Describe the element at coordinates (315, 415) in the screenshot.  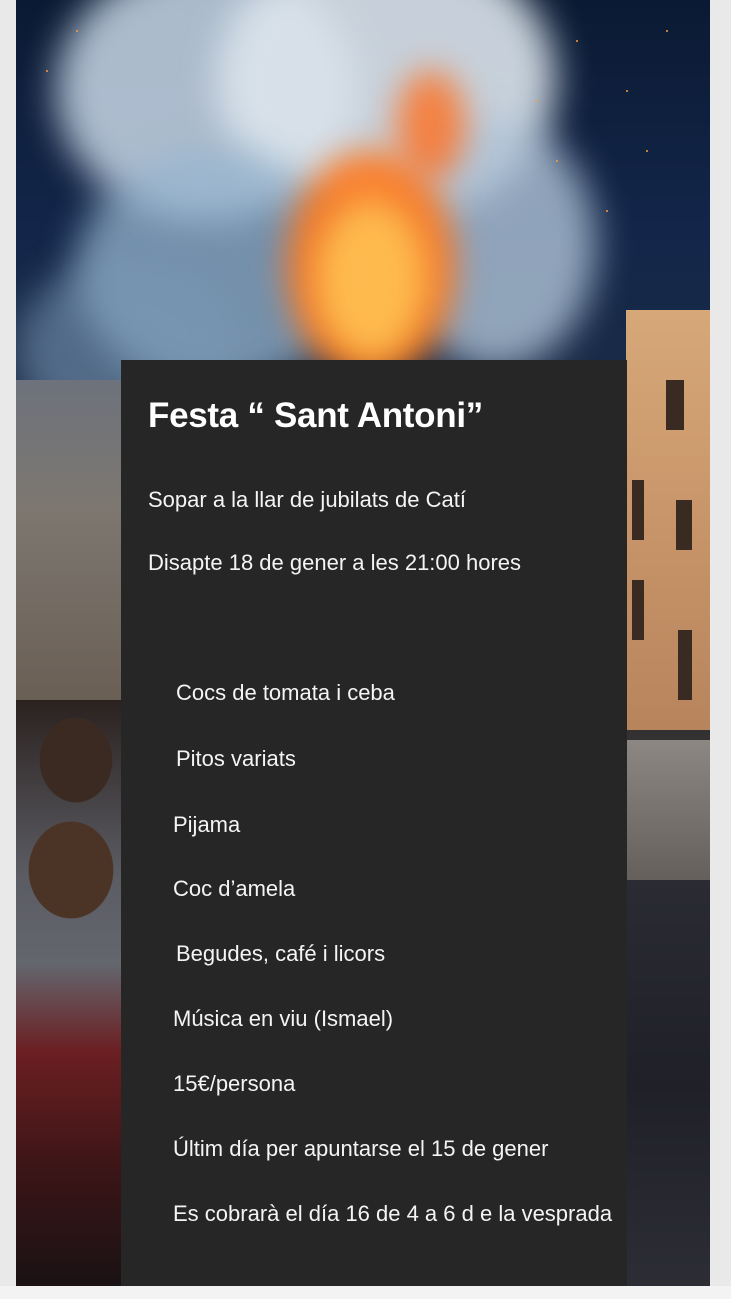
I see `event-title: Festa “ Sant Antoni”` at that location.